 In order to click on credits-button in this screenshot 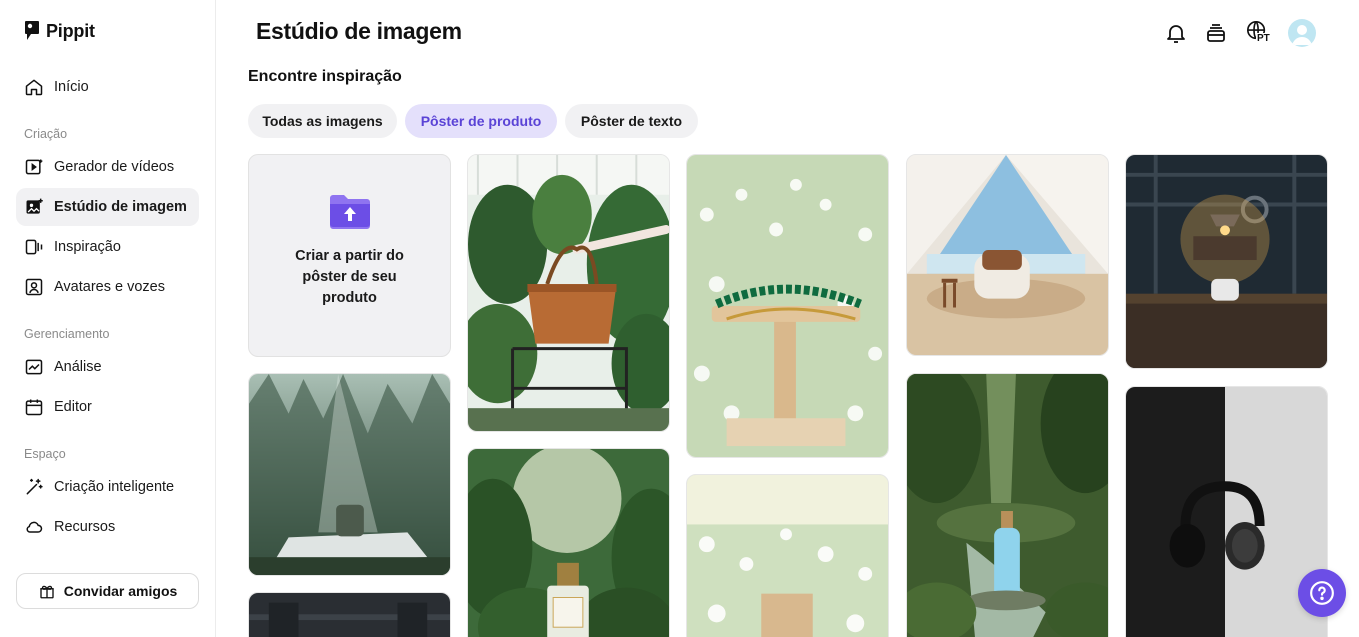, I will do `click(1216, 33)`.